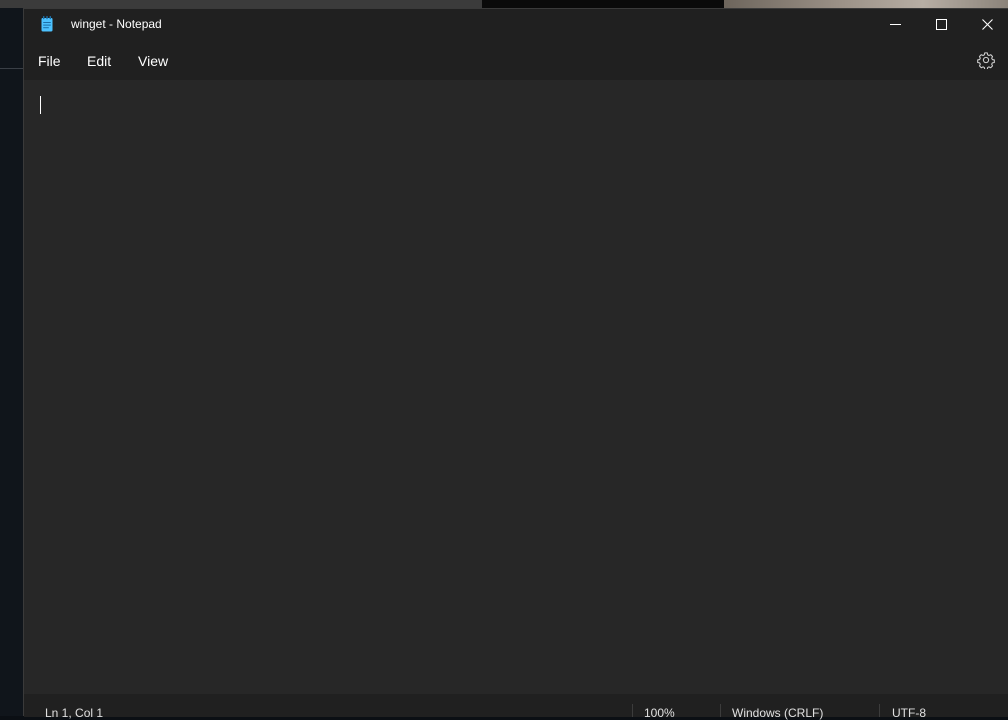 The width and height of the screenshot is (1008, 720). What do you see at coordinates (116, 24) in the screenshot?
I see `window-title: winget - Notepad` at bounding box center [116, 24].